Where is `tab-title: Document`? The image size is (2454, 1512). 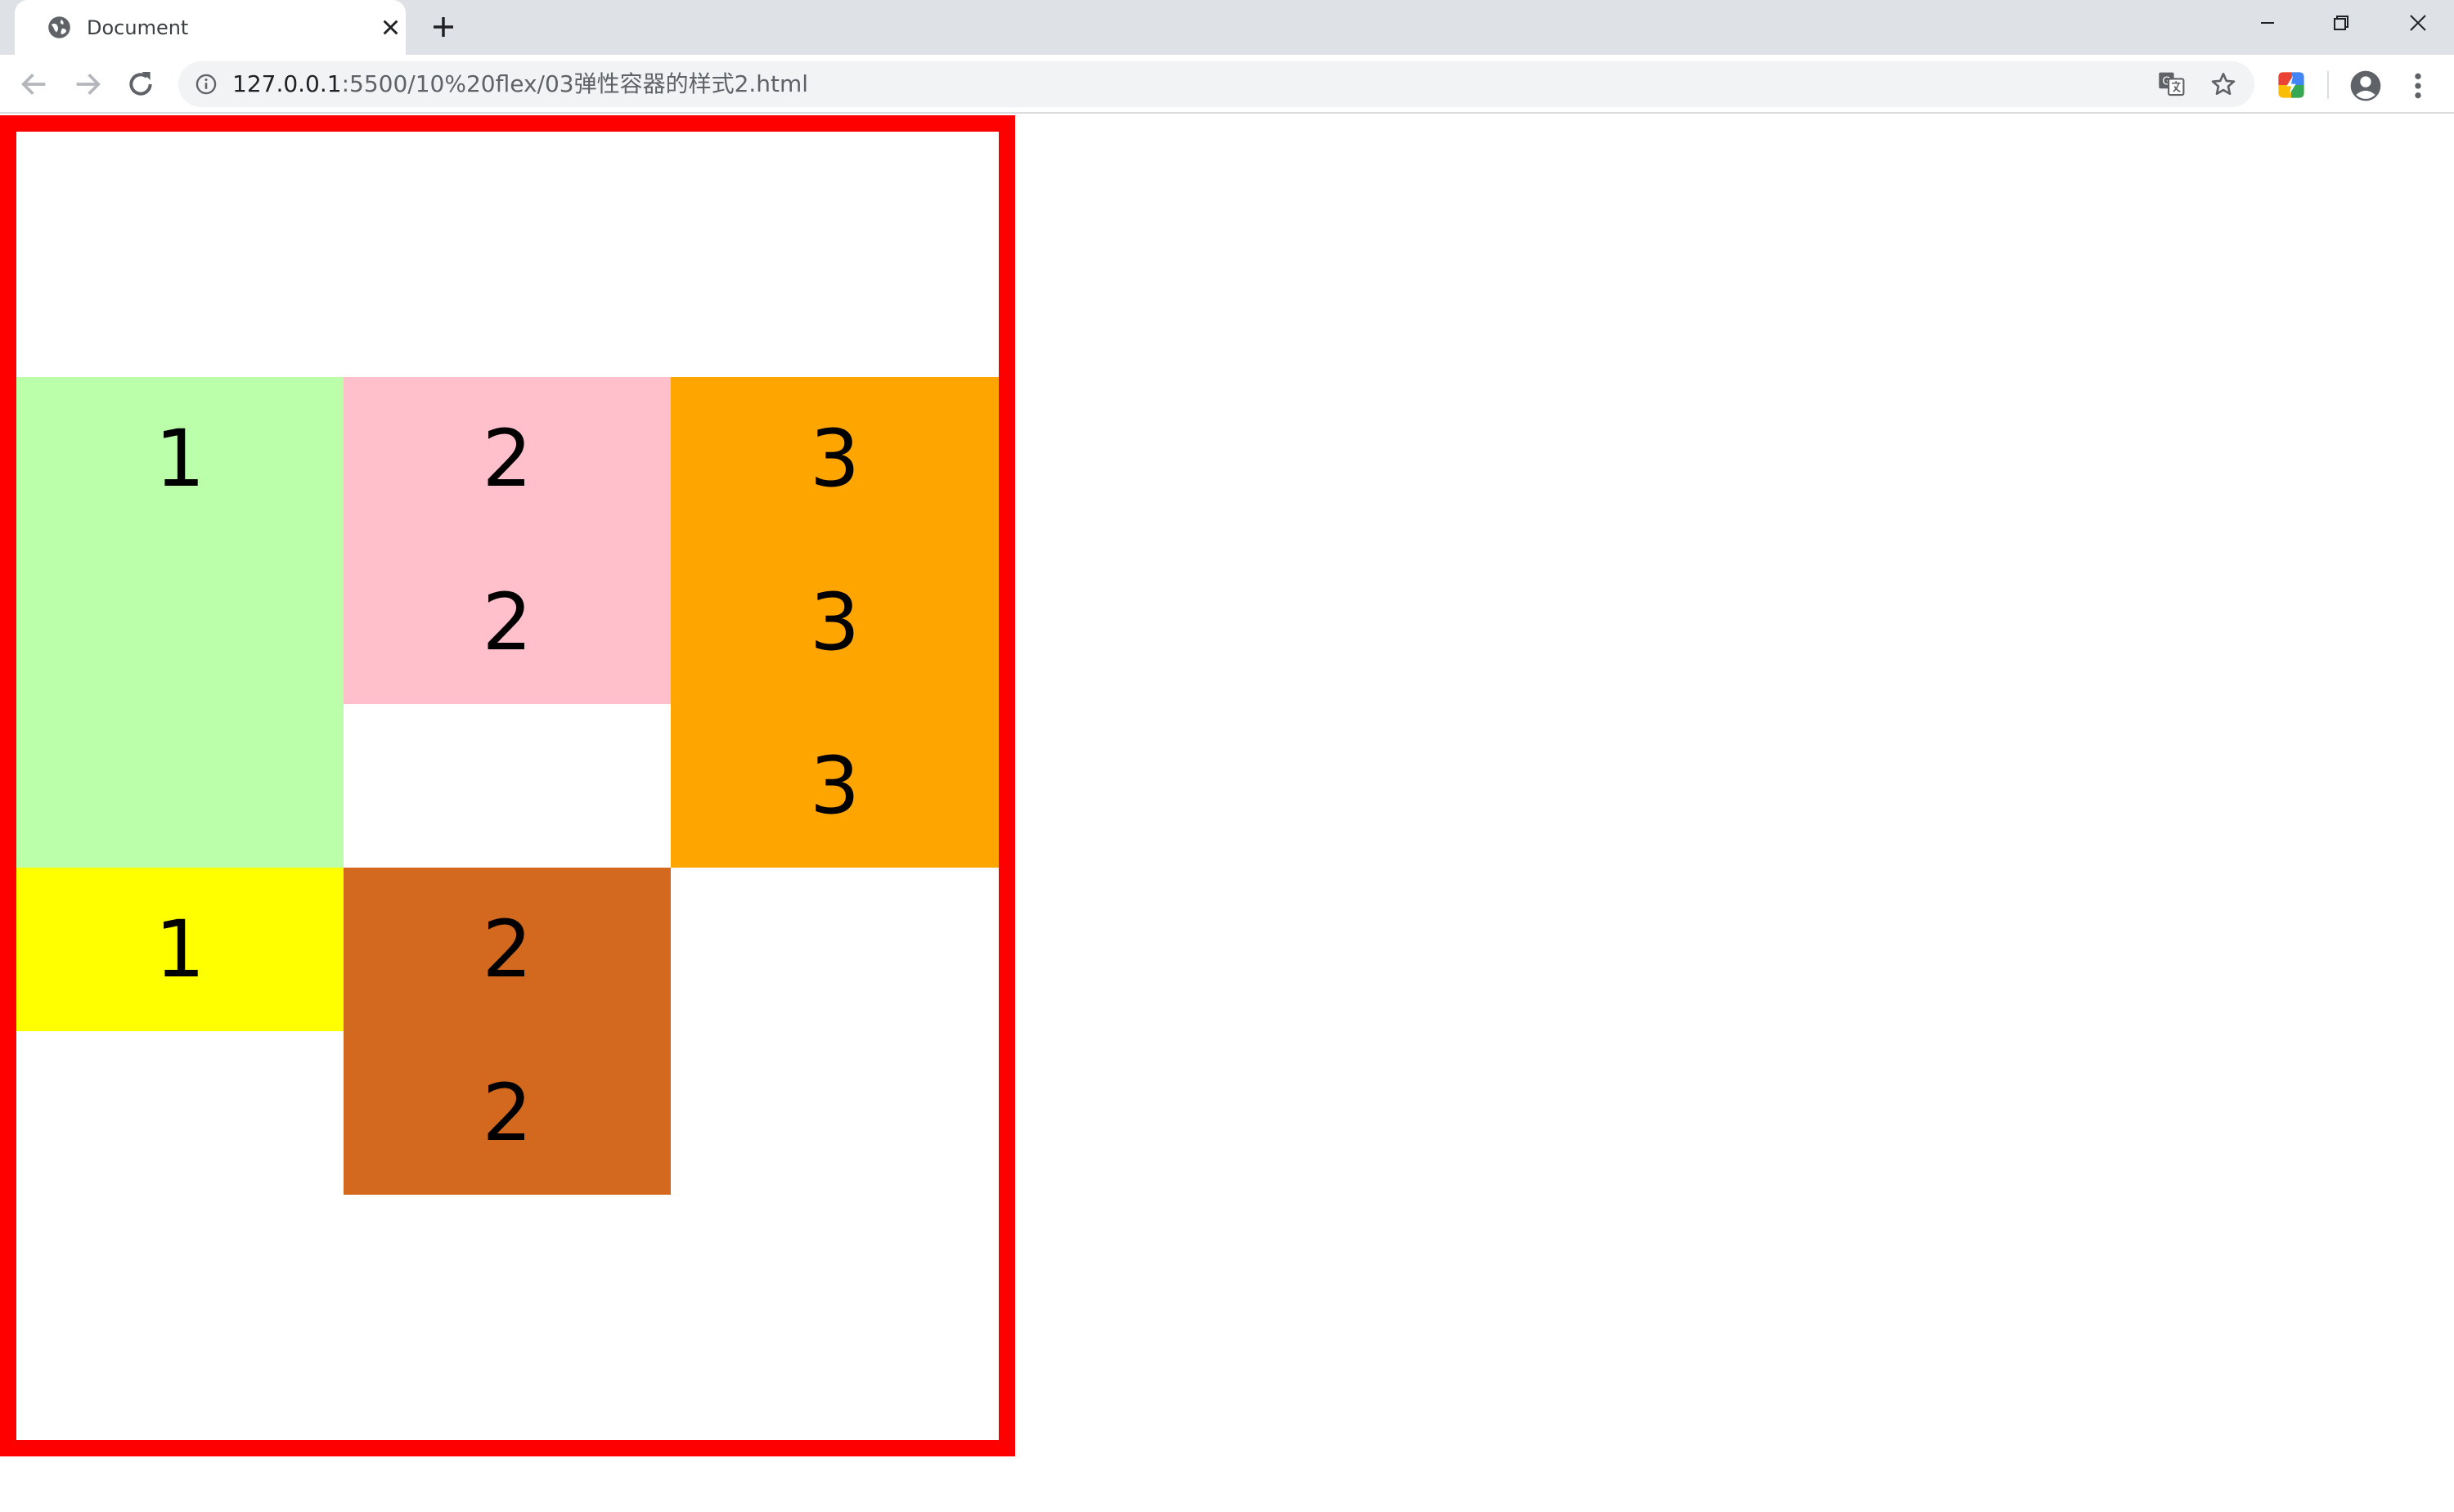 tab-title: Document is located at coordinates (138, 28).